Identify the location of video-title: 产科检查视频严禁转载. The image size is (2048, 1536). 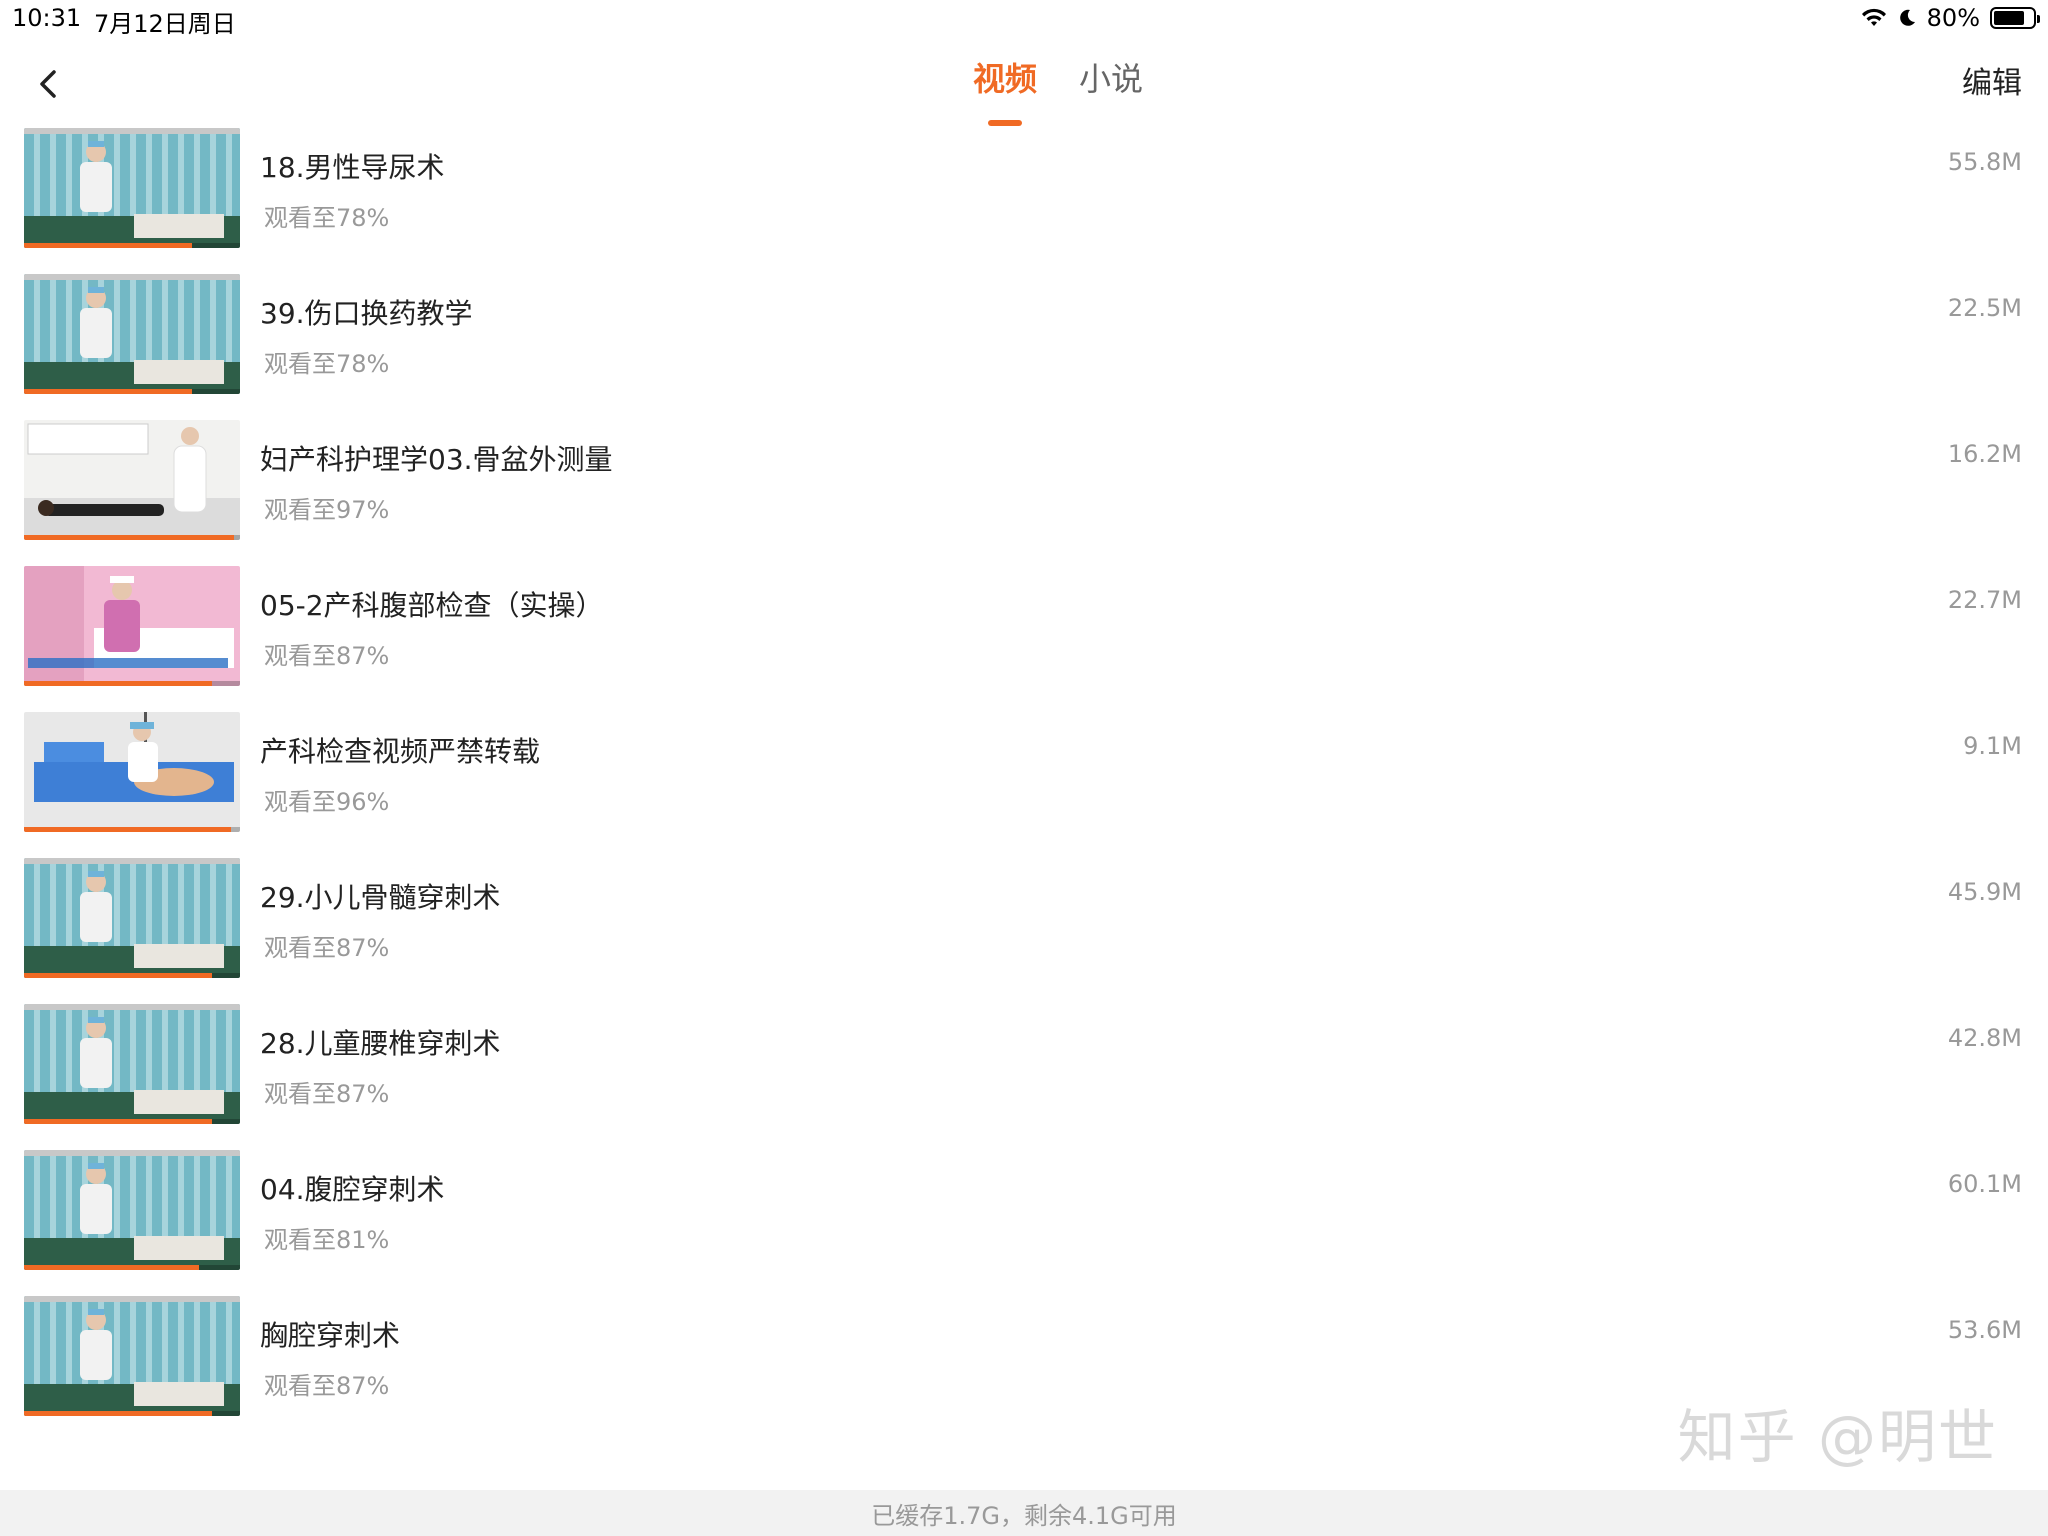
(400, 751).